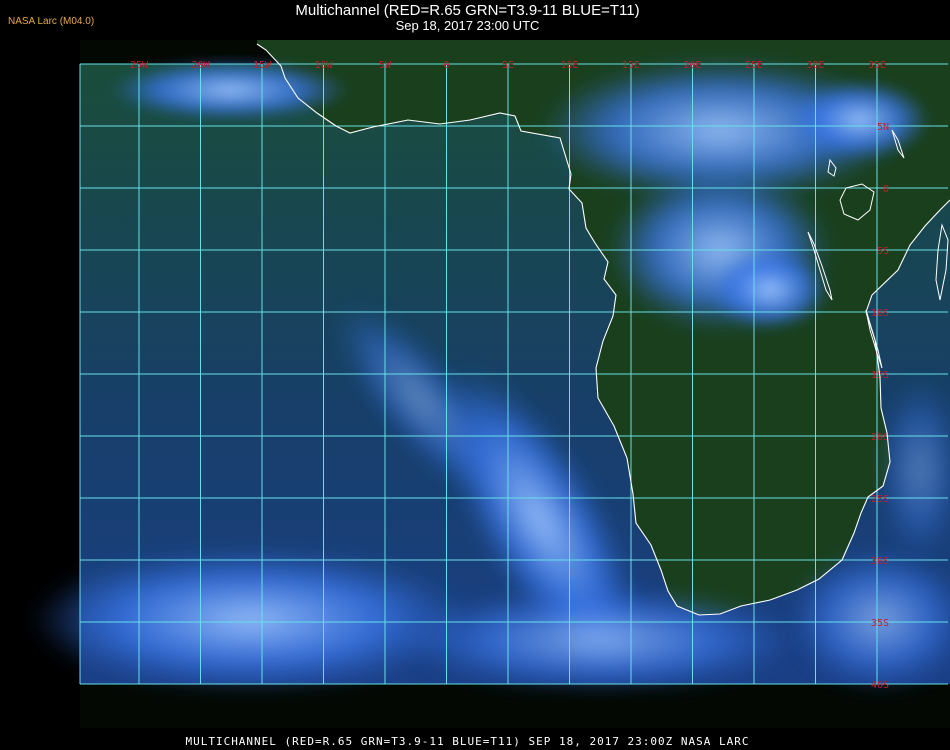  Describe the element at coordinates (631, 65) in the screenshot. I see `longitude-label: 15E` at that location.